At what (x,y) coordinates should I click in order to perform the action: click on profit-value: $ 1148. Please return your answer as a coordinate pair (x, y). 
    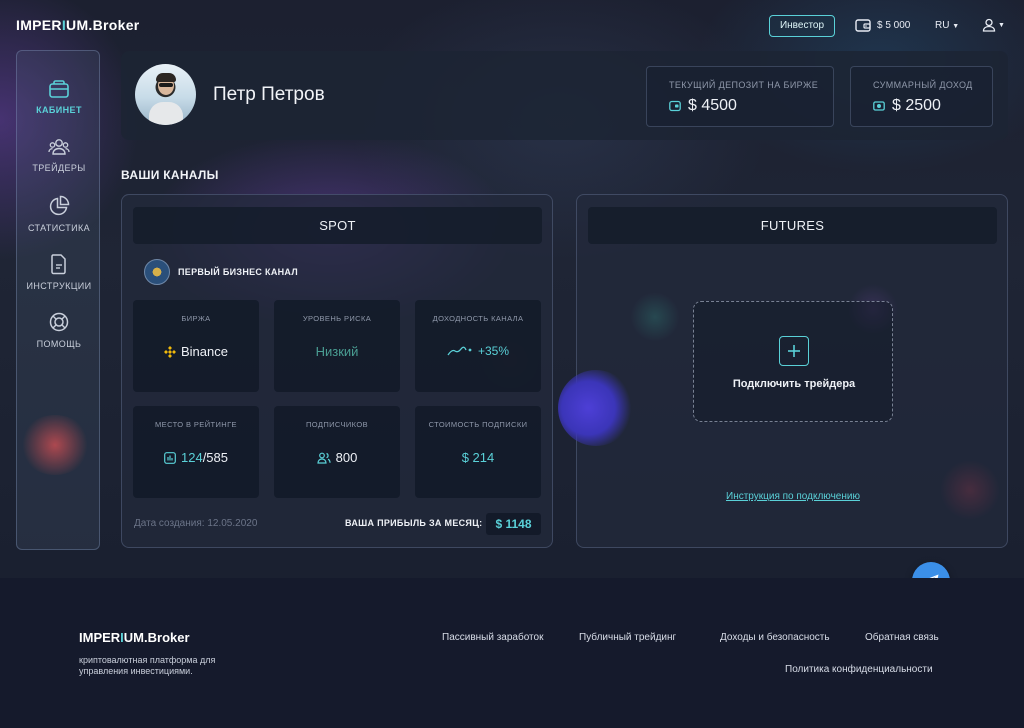
    Looking at the image, I should click on (513, 524).